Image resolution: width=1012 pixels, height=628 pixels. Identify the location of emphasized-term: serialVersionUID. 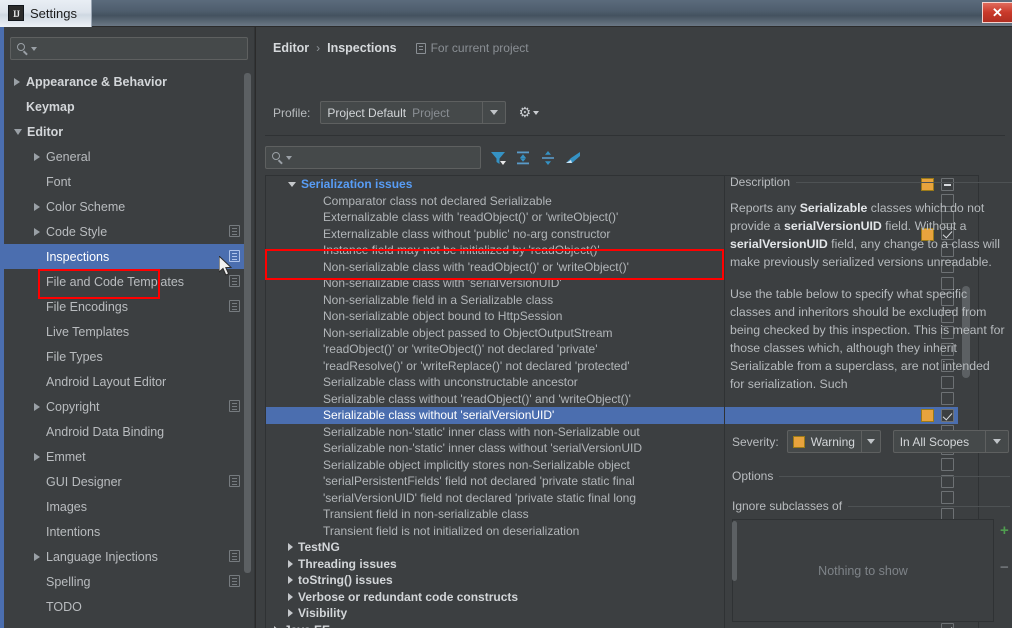
(833, 226).